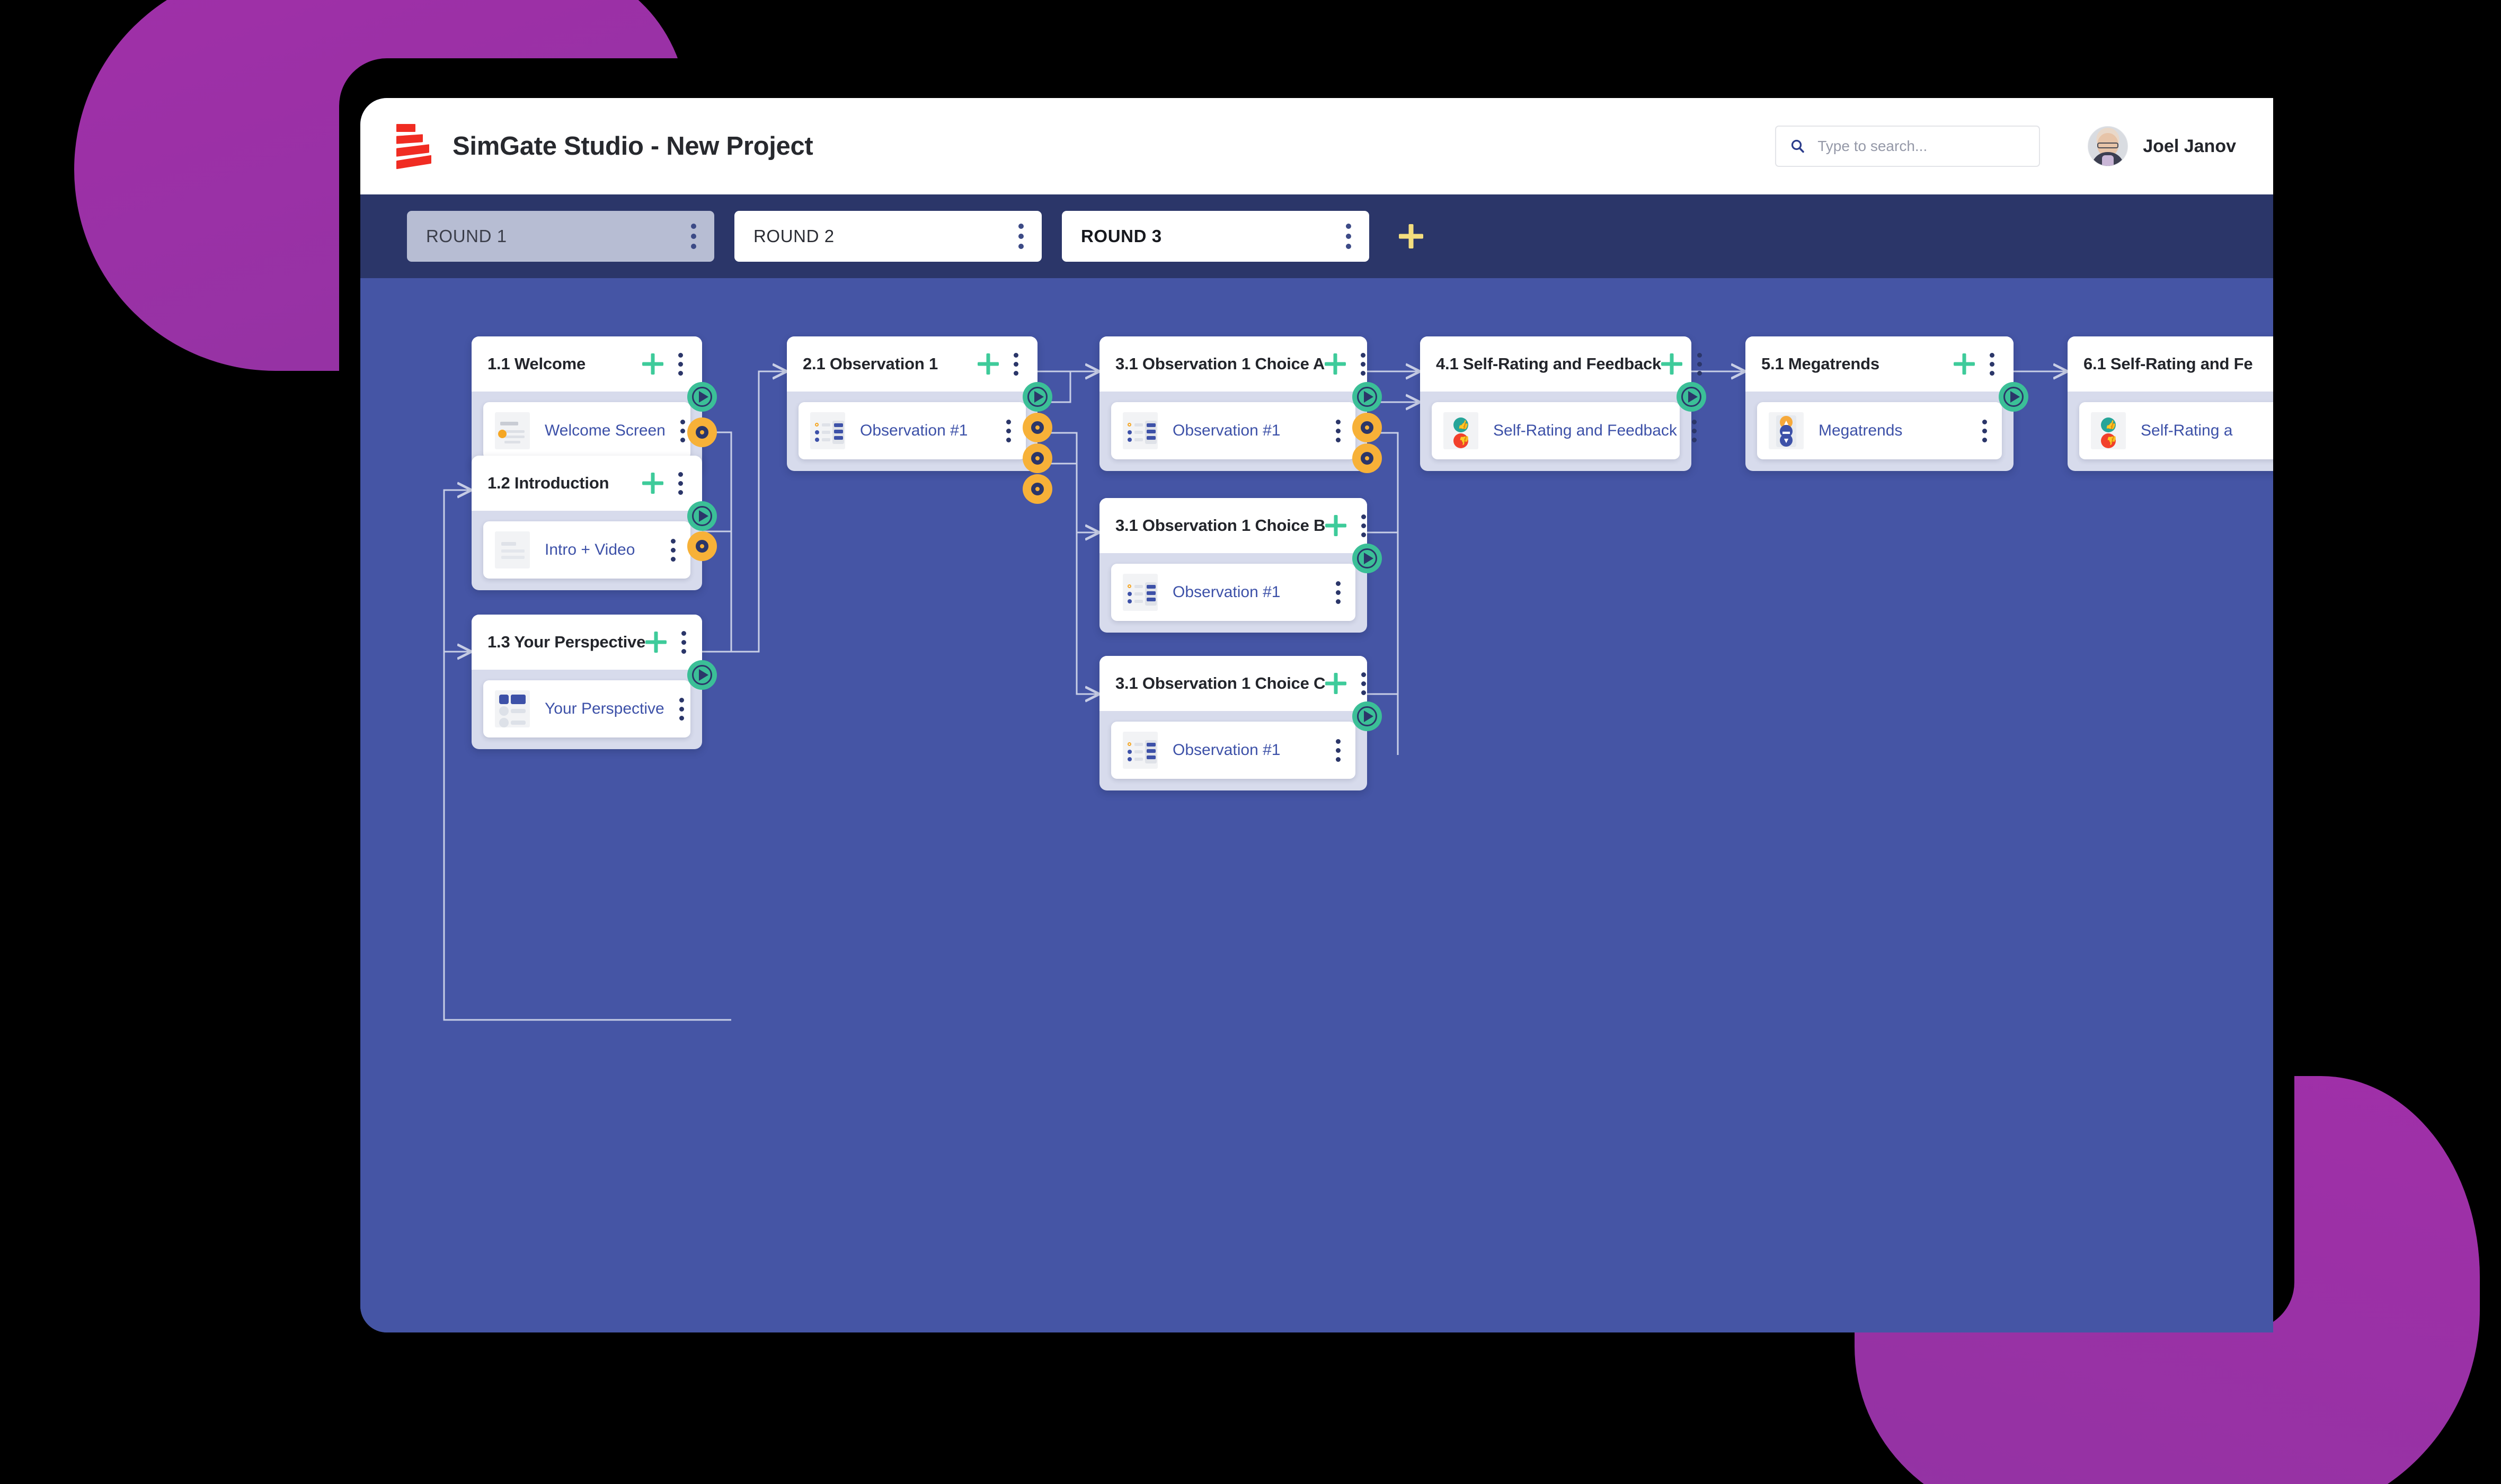 The height and width of the screenshot is (1484, 2501). What do you see at coordinates (512, 709) in the screenshot?
I see `your-perspective-icon` at bounding box center [512, 709].